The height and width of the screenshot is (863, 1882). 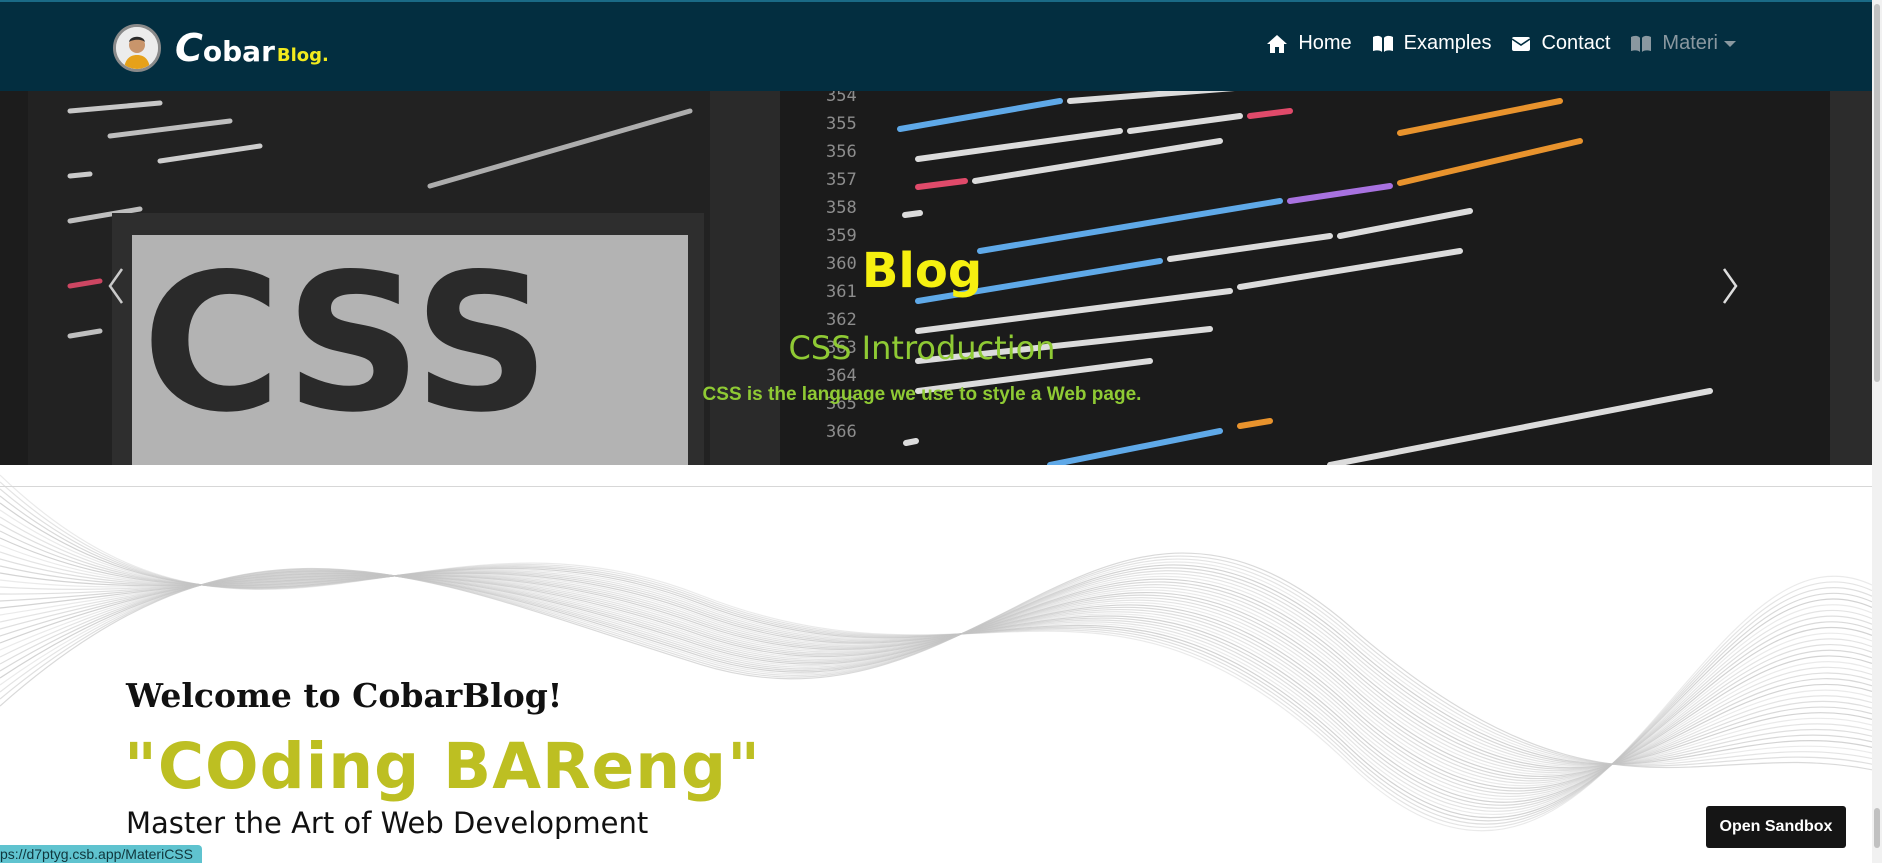 I want to click on tagline: "COding BAReng", so click(x=442, y=766).